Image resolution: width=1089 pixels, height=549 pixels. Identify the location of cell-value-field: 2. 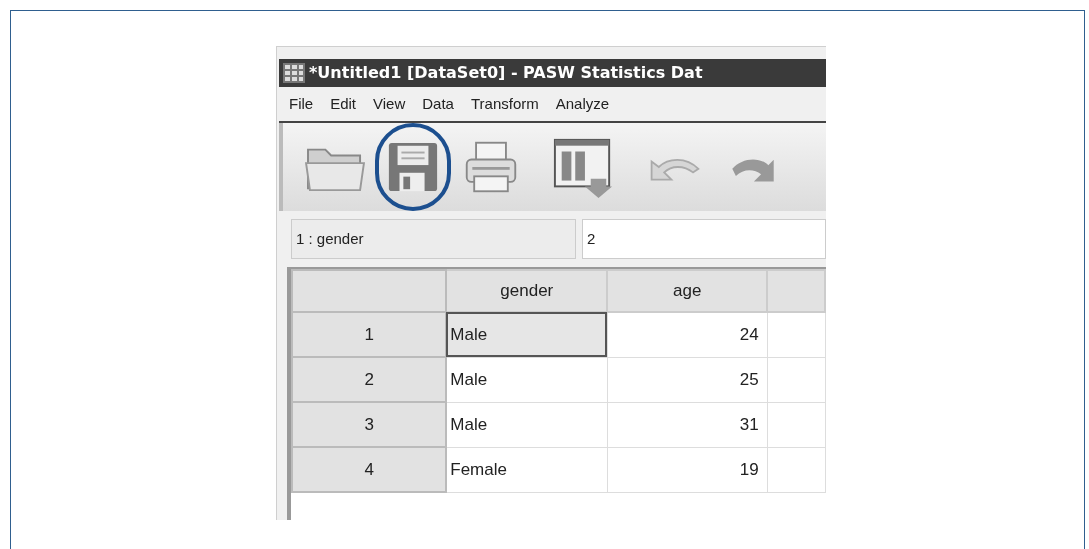
(704, 239).